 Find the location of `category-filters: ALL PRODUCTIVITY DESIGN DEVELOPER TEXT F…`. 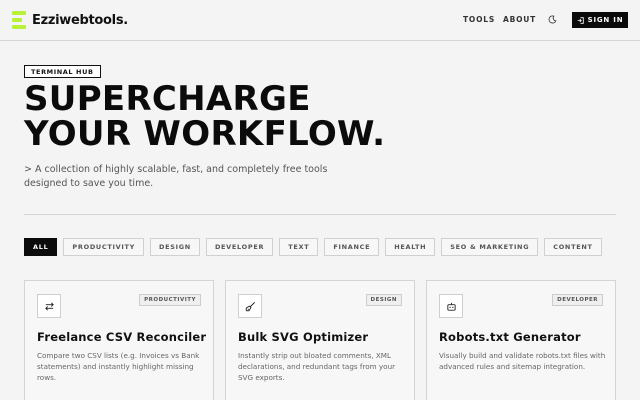

category-filters: ALL PRODUCTIVITY DESIGN DEVELOPER TEXT F… is located at coordinates (313, 247).